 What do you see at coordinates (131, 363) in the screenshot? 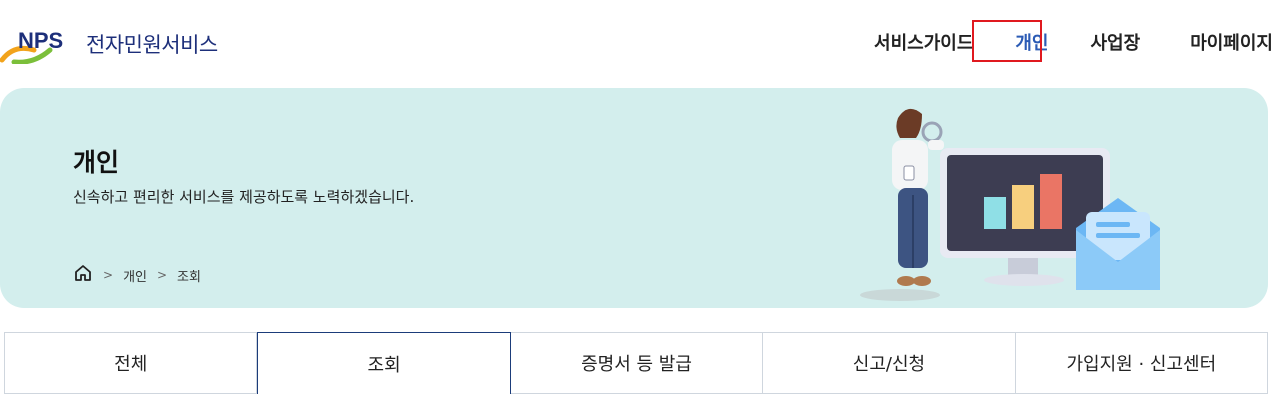
I see `tab-all: 전체` at bounding box center [131, 363].